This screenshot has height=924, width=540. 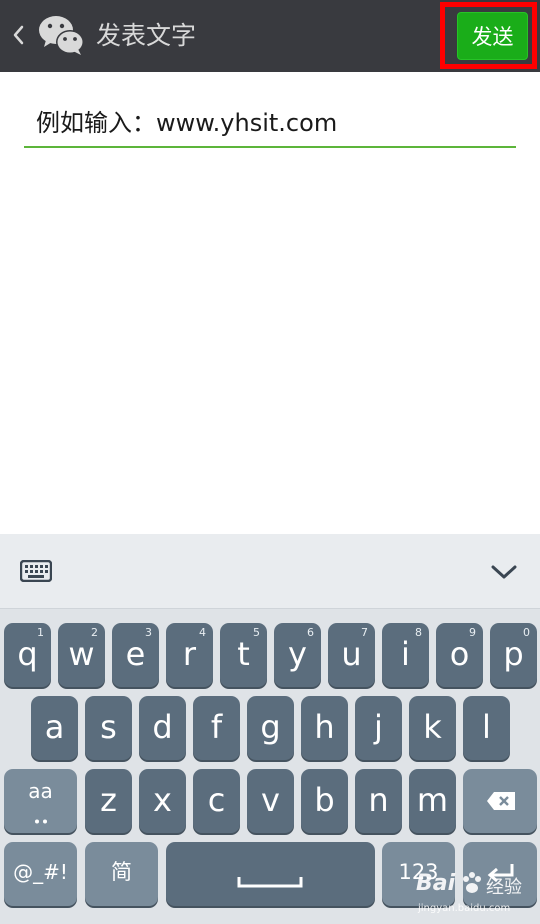 I want to click on keyboard-toolbar, so click(x=270, y=571).